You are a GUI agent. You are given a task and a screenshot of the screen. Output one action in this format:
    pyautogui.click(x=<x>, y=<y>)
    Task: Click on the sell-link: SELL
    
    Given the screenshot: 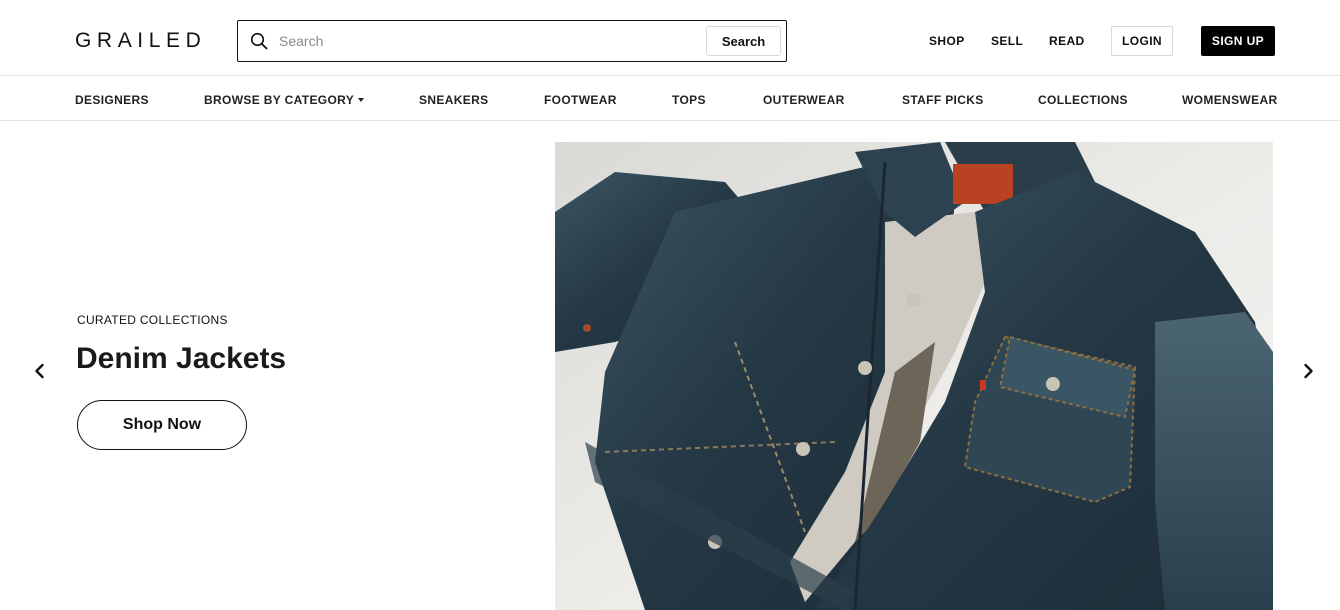 What is the action you would take?
    pyautogui.click(x=1007, y=41)
    